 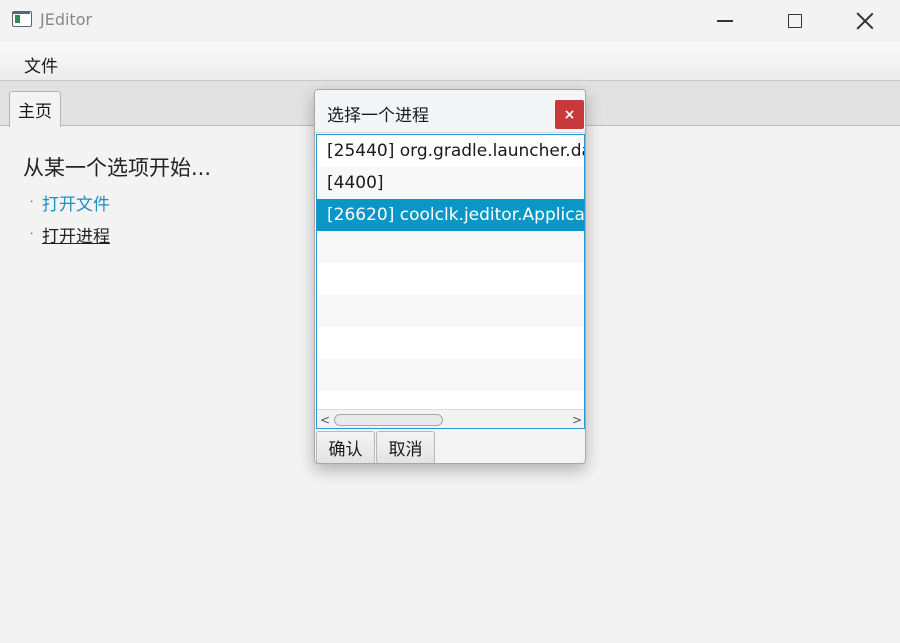 What do you see at coordinates (388, 420) in the screenshot?
I see `scrollbar-thumb` at bounding box center [388, 420].